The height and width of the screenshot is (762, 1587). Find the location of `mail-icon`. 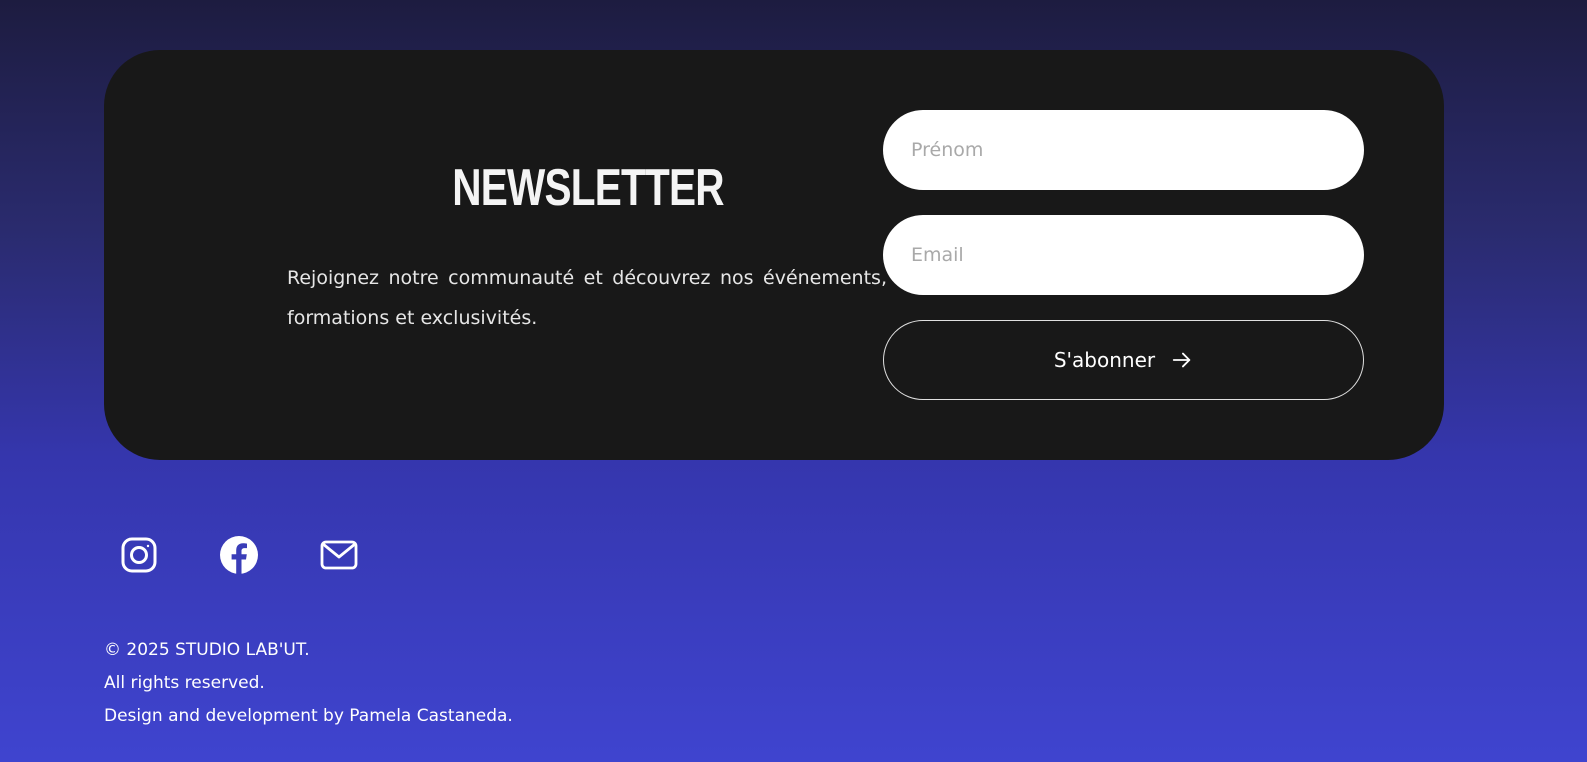

mail-icon is located at coordinates (339, 555).